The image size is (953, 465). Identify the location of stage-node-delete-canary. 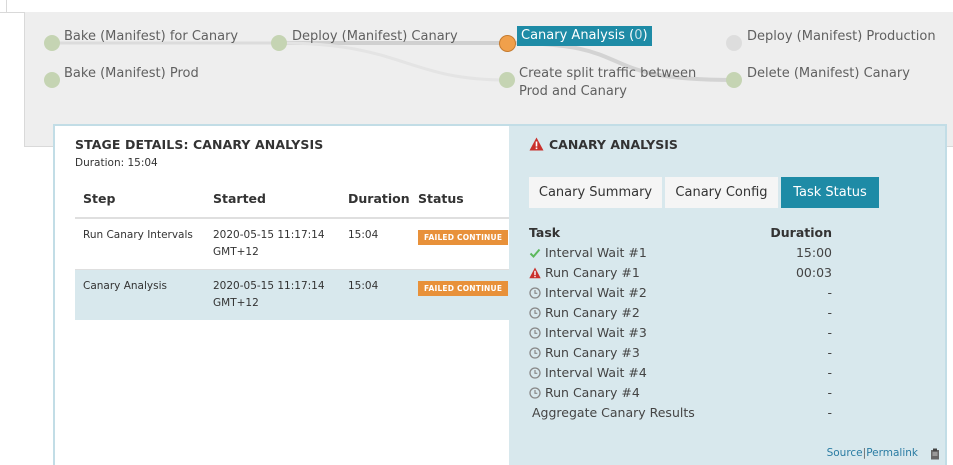
(734, 80).